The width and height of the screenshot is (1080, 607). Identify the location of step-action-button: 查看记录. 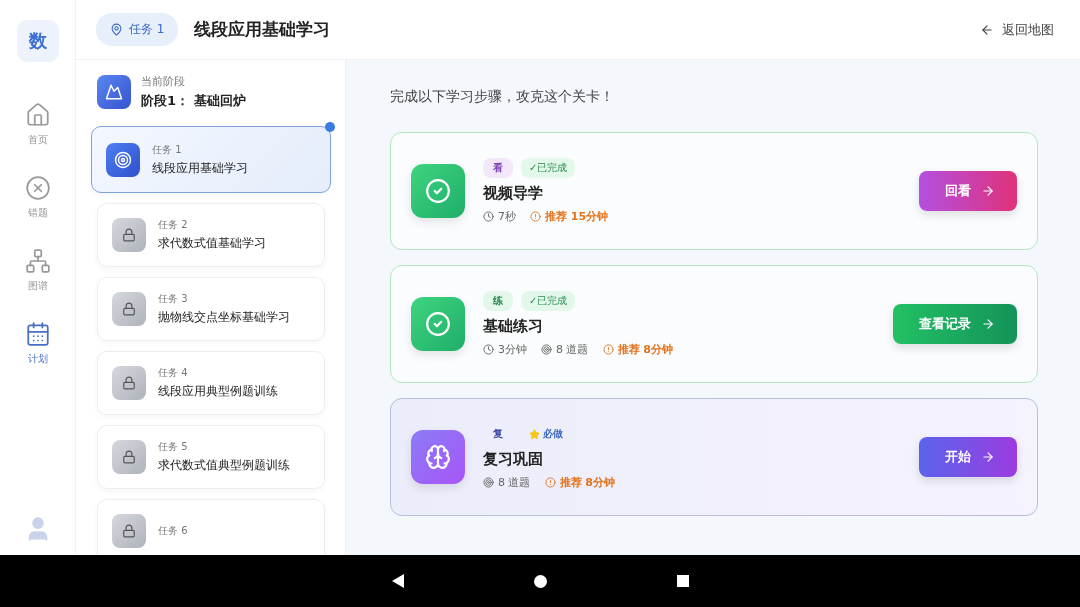
(955, 324).